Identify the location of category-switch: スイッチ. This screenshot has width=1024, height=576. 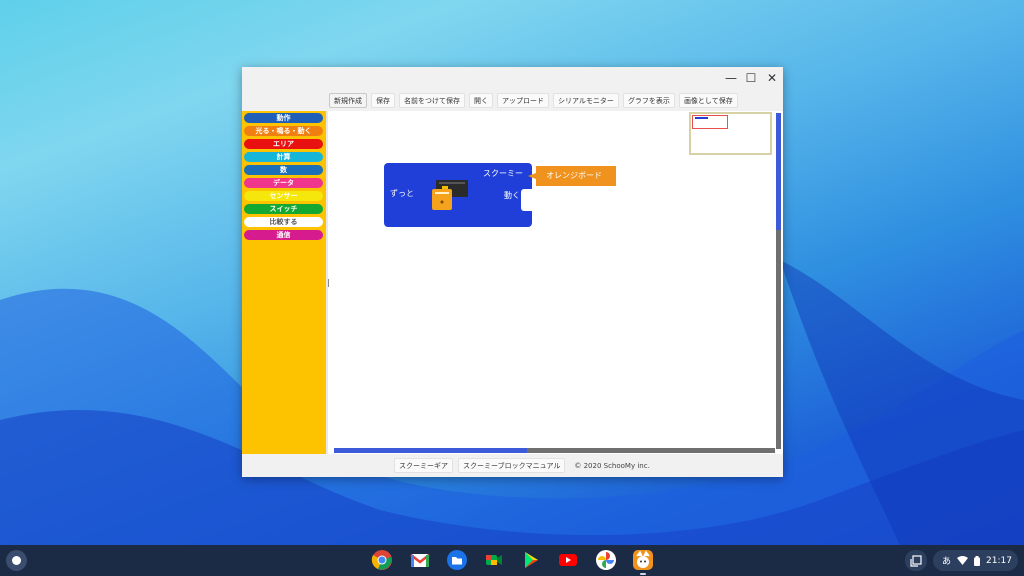
(283, 209).